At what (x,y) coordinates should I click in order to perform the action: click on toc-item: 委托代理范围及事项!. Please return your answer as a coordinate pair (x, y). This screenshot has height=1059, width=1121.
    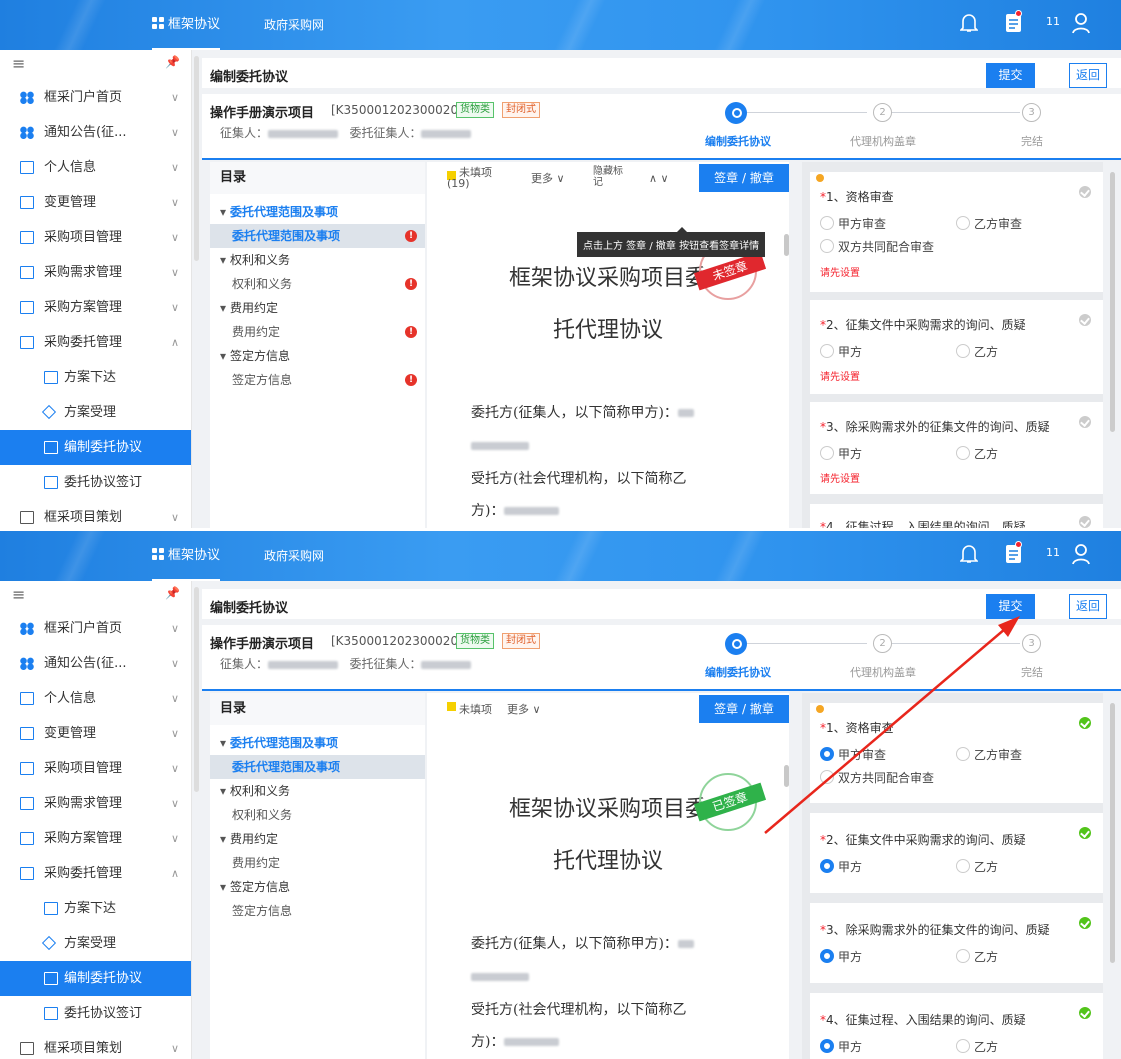
    Looking at the image, I should click on (317, 236).